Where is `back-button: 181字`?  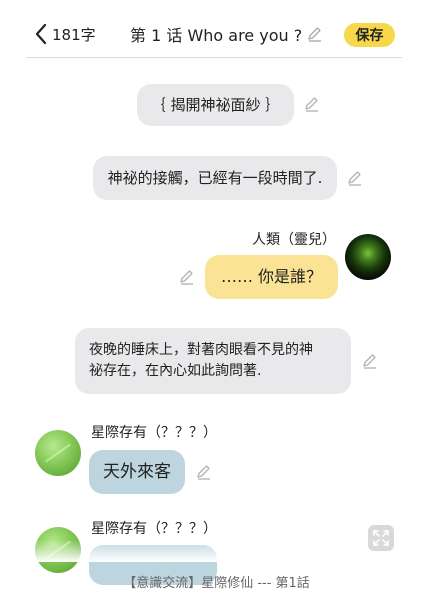 back-button: 181字 is located at coordinates (65, 34).